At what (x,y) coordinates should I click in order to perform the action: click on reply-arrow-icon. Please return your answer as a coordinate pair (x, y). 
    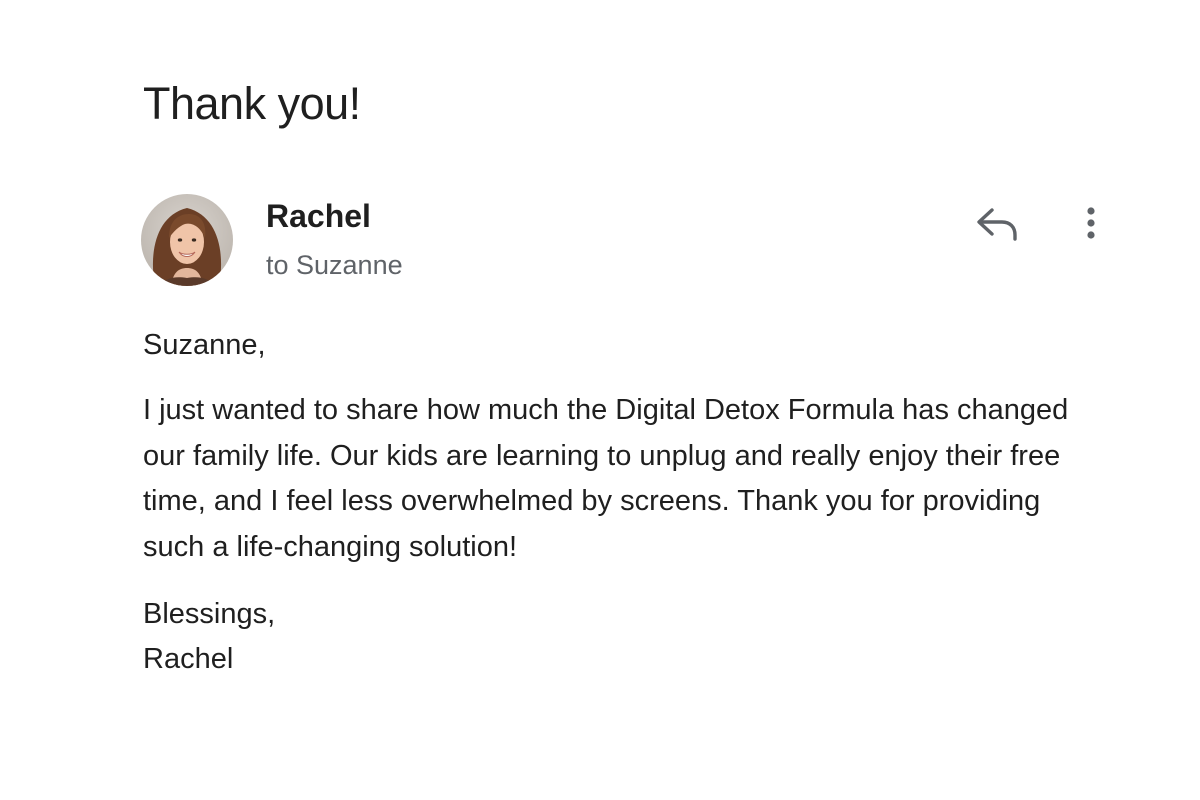
    Looking at the image, I should click on (997, 224).